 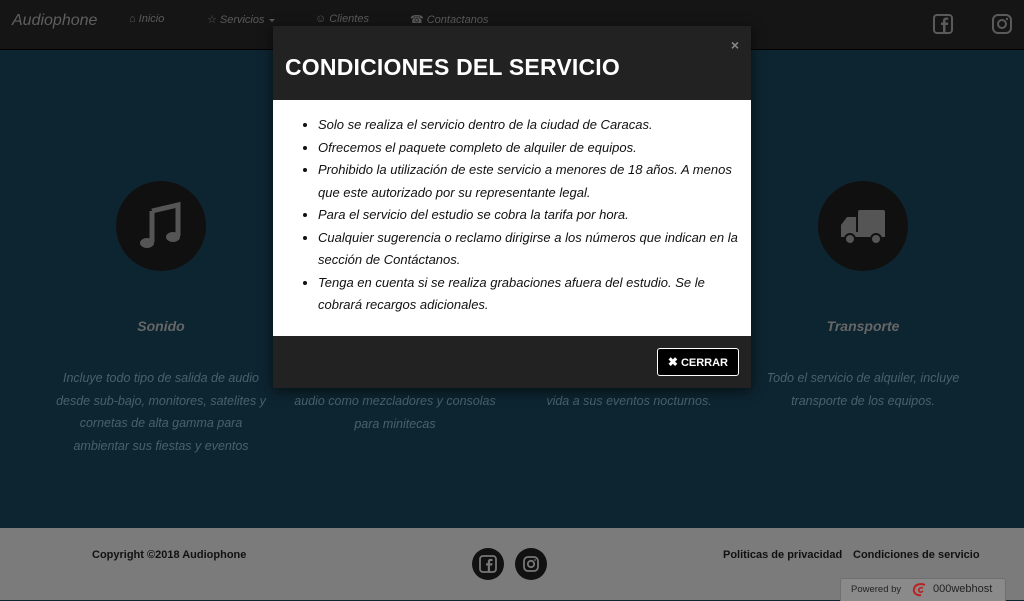 What do you see at coordinates (132, 19) in the screenshot?
I see `home-icon: ⌂` at bounding box center [132, 19].